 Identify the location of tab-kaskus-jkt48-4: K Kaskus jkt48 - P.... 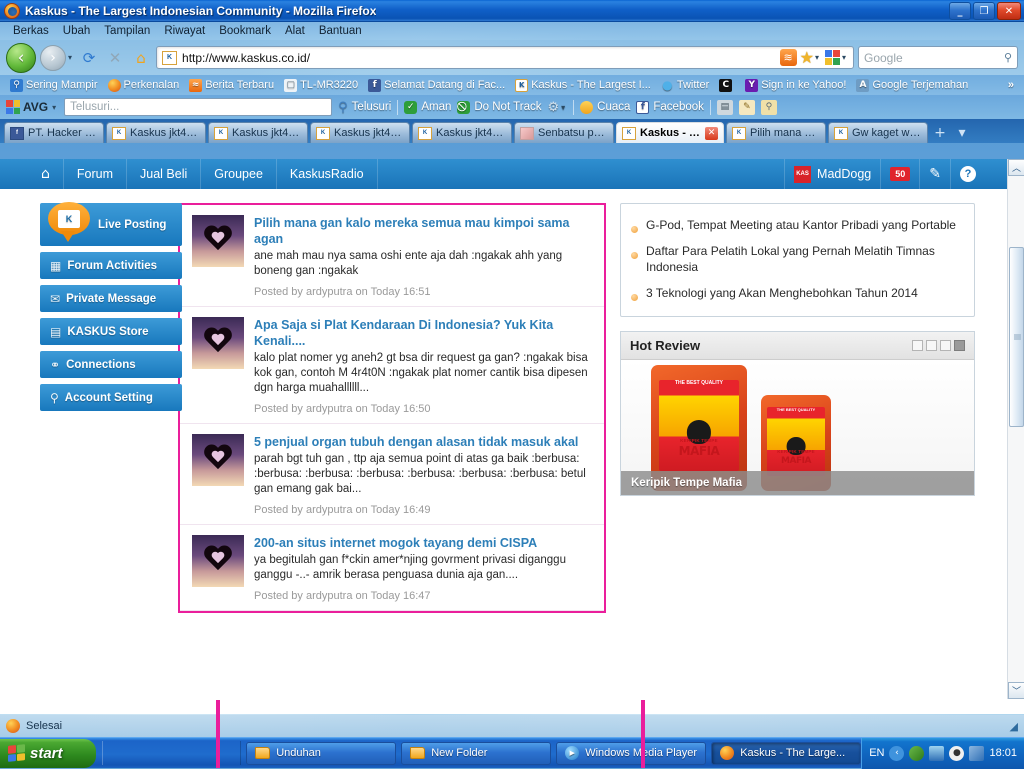
(462, 132).